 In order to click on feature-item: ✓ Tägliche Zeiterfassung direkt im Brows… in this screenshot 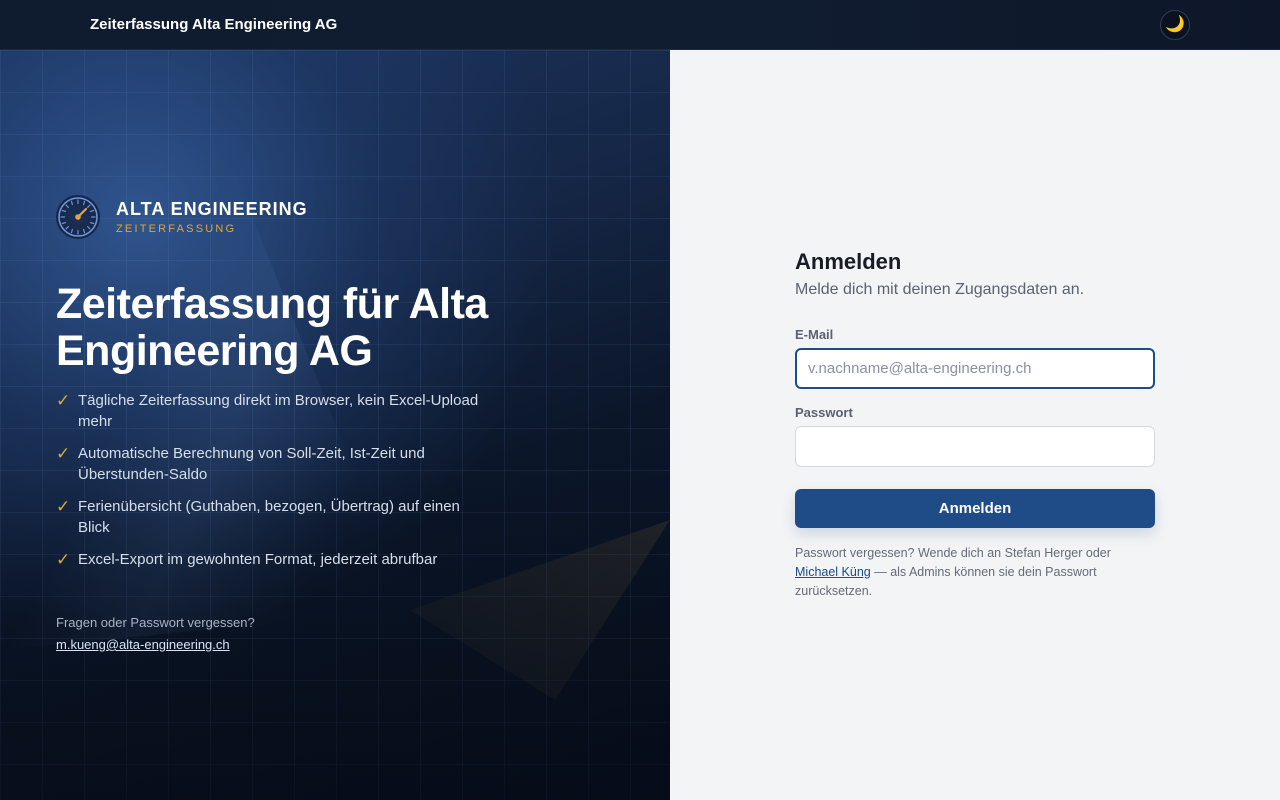, I will do `click(271, 411)`.